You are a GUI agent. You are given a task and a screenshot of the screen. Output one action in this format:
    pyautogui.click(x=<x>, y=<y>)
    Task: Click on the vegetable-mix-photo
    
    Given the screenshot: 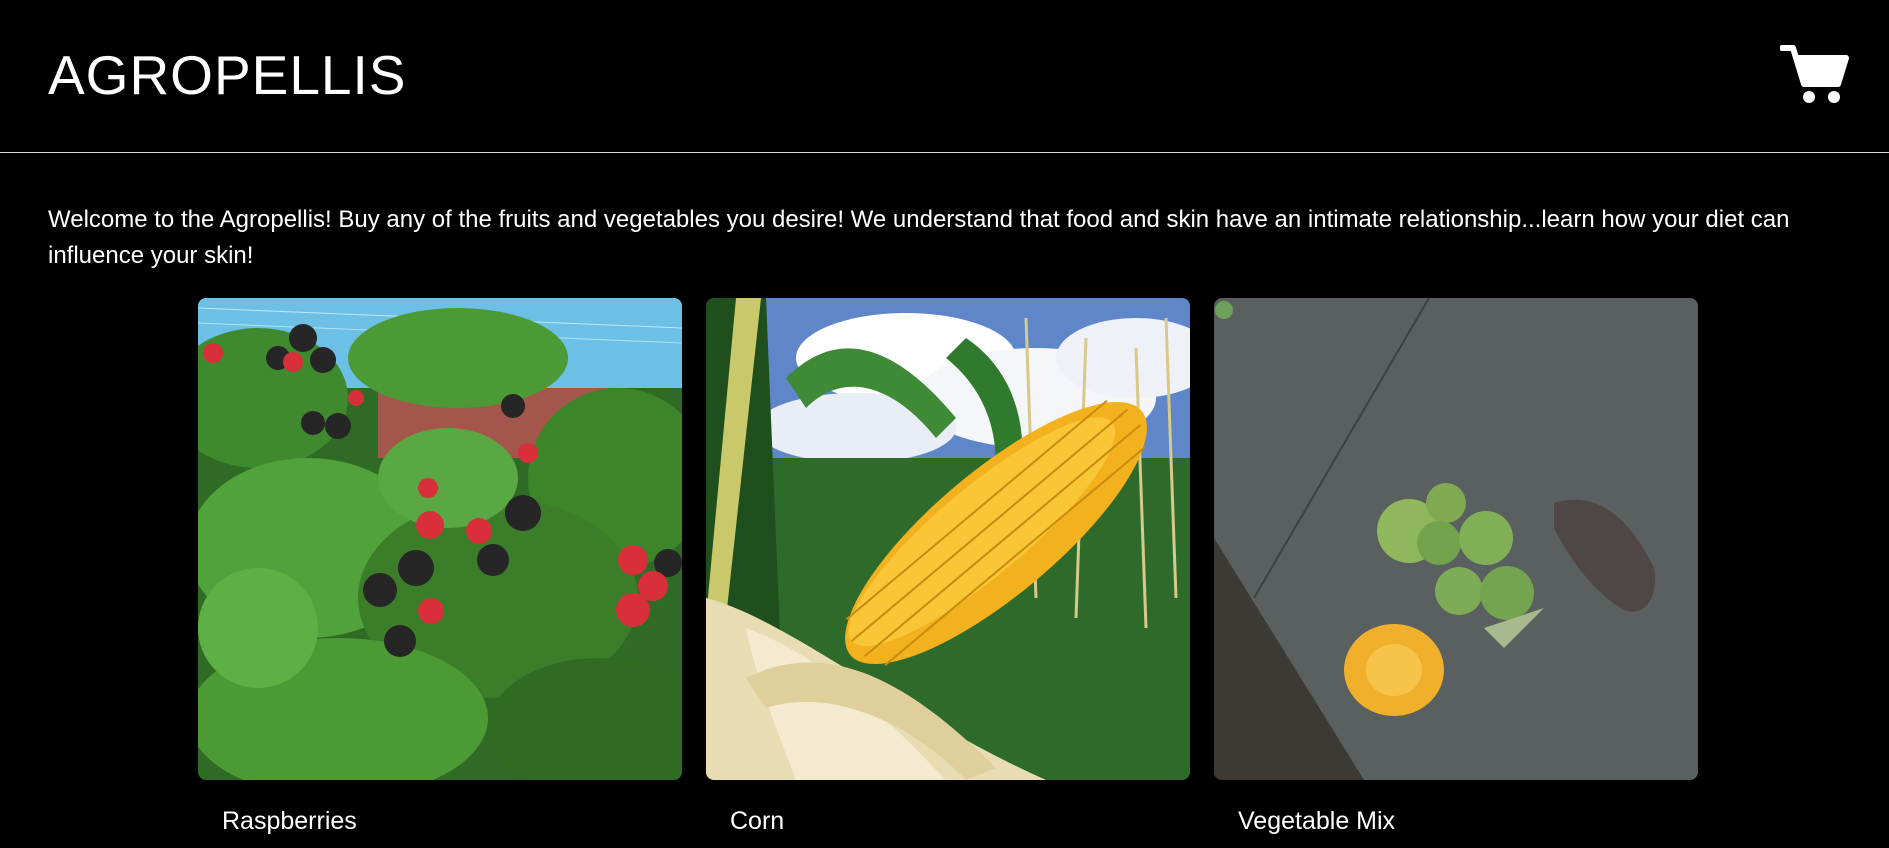 What is the action you would take?
    pyautogui.click(x=1456, y=539)
    